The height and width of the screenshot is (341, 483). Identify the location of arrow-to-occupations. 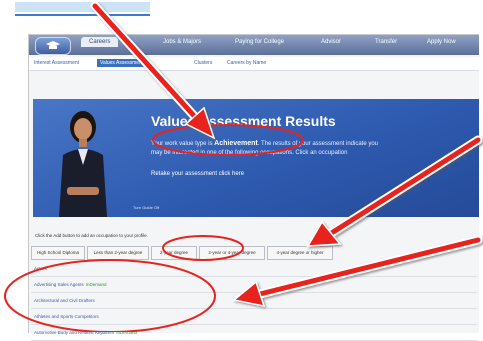
(357, 271).